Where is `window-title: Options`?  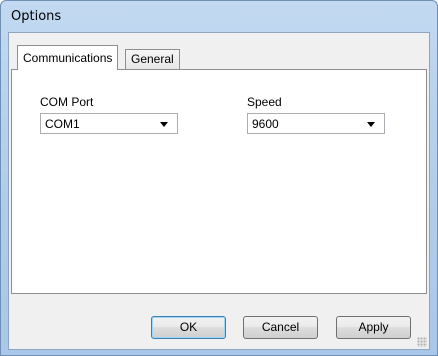 window-title: Options is located at coordinates (36, 16).